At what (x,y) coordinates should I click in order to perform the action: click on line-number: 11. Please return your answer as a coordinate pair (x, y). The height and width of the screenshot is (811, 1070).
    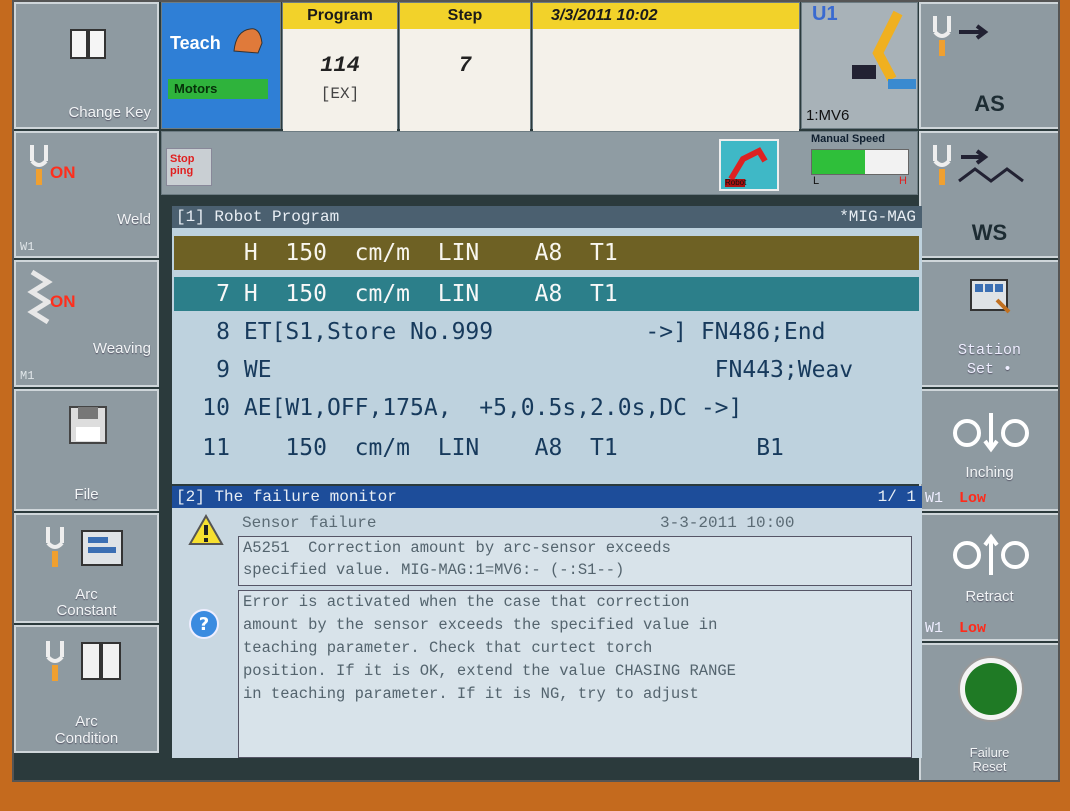
    Looking at the image, I should click on (216, 448).